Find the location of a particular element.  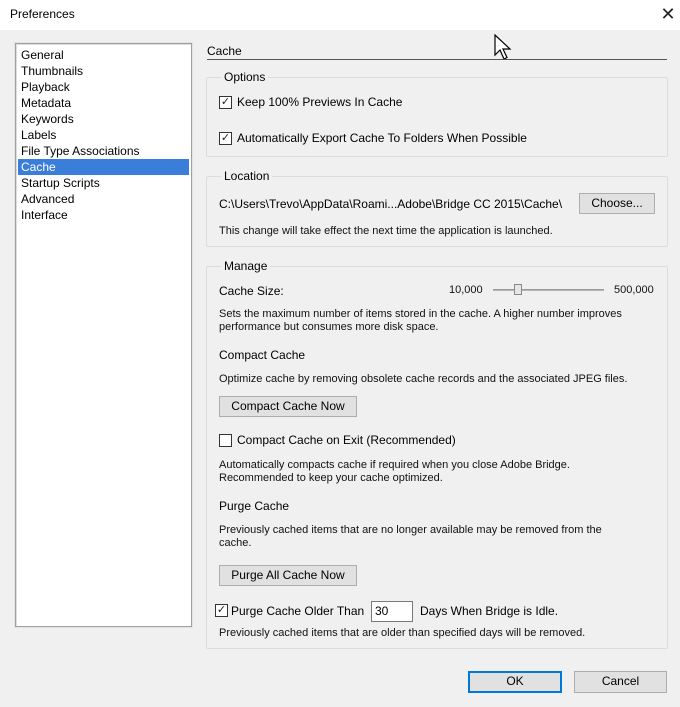

cache-size-slider is located at coordinates (548, 290).